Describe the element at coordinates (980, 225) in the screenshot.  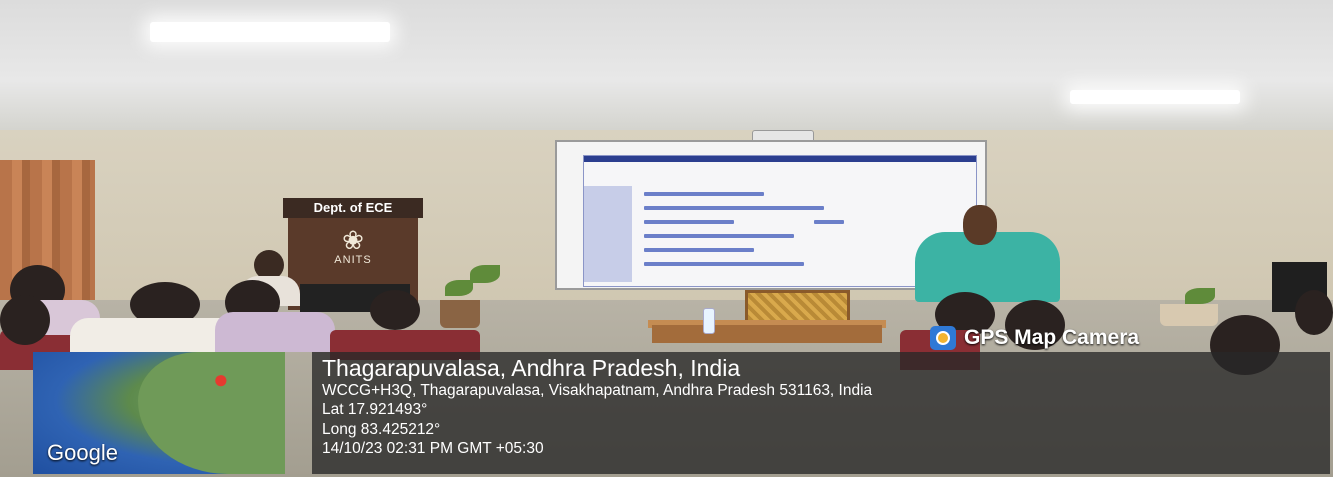
I see `speaker-head` at that location.